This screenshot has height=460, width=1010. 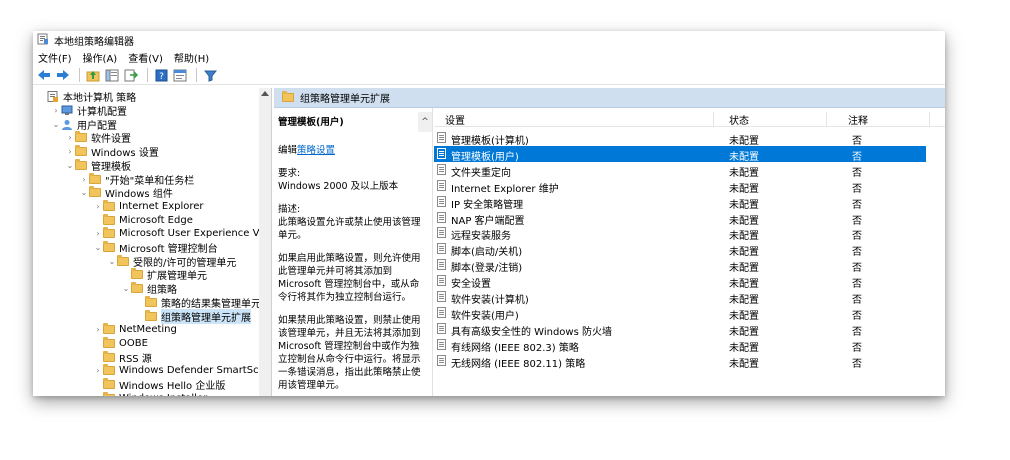 What do you see at coordinates (150, 393) in the screenshot?
I see `tree-item: Windows Installer` at bounding box center [150, 393].